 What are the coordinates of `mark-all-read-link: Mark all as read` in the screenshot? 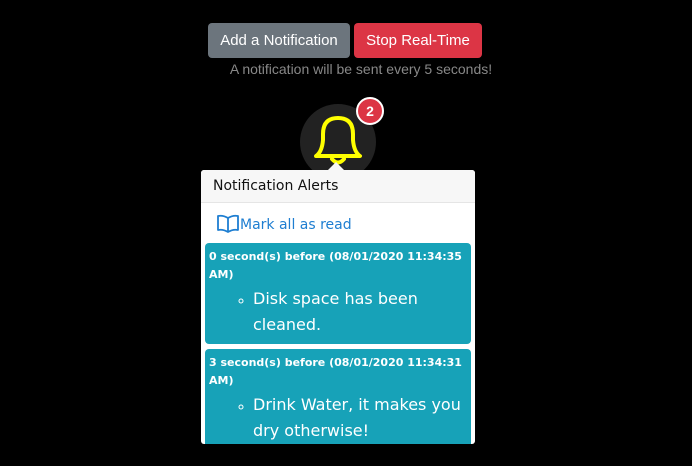 It's located at (338, 225).